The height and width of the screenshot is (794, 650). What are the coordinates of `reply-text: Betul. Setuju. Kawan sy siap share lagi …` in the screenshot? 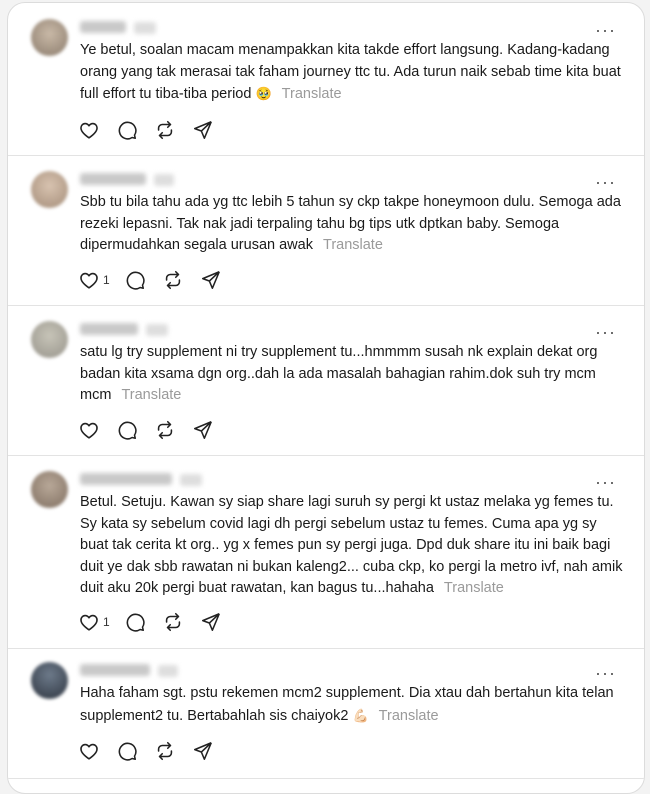 It's located at (352, 546).